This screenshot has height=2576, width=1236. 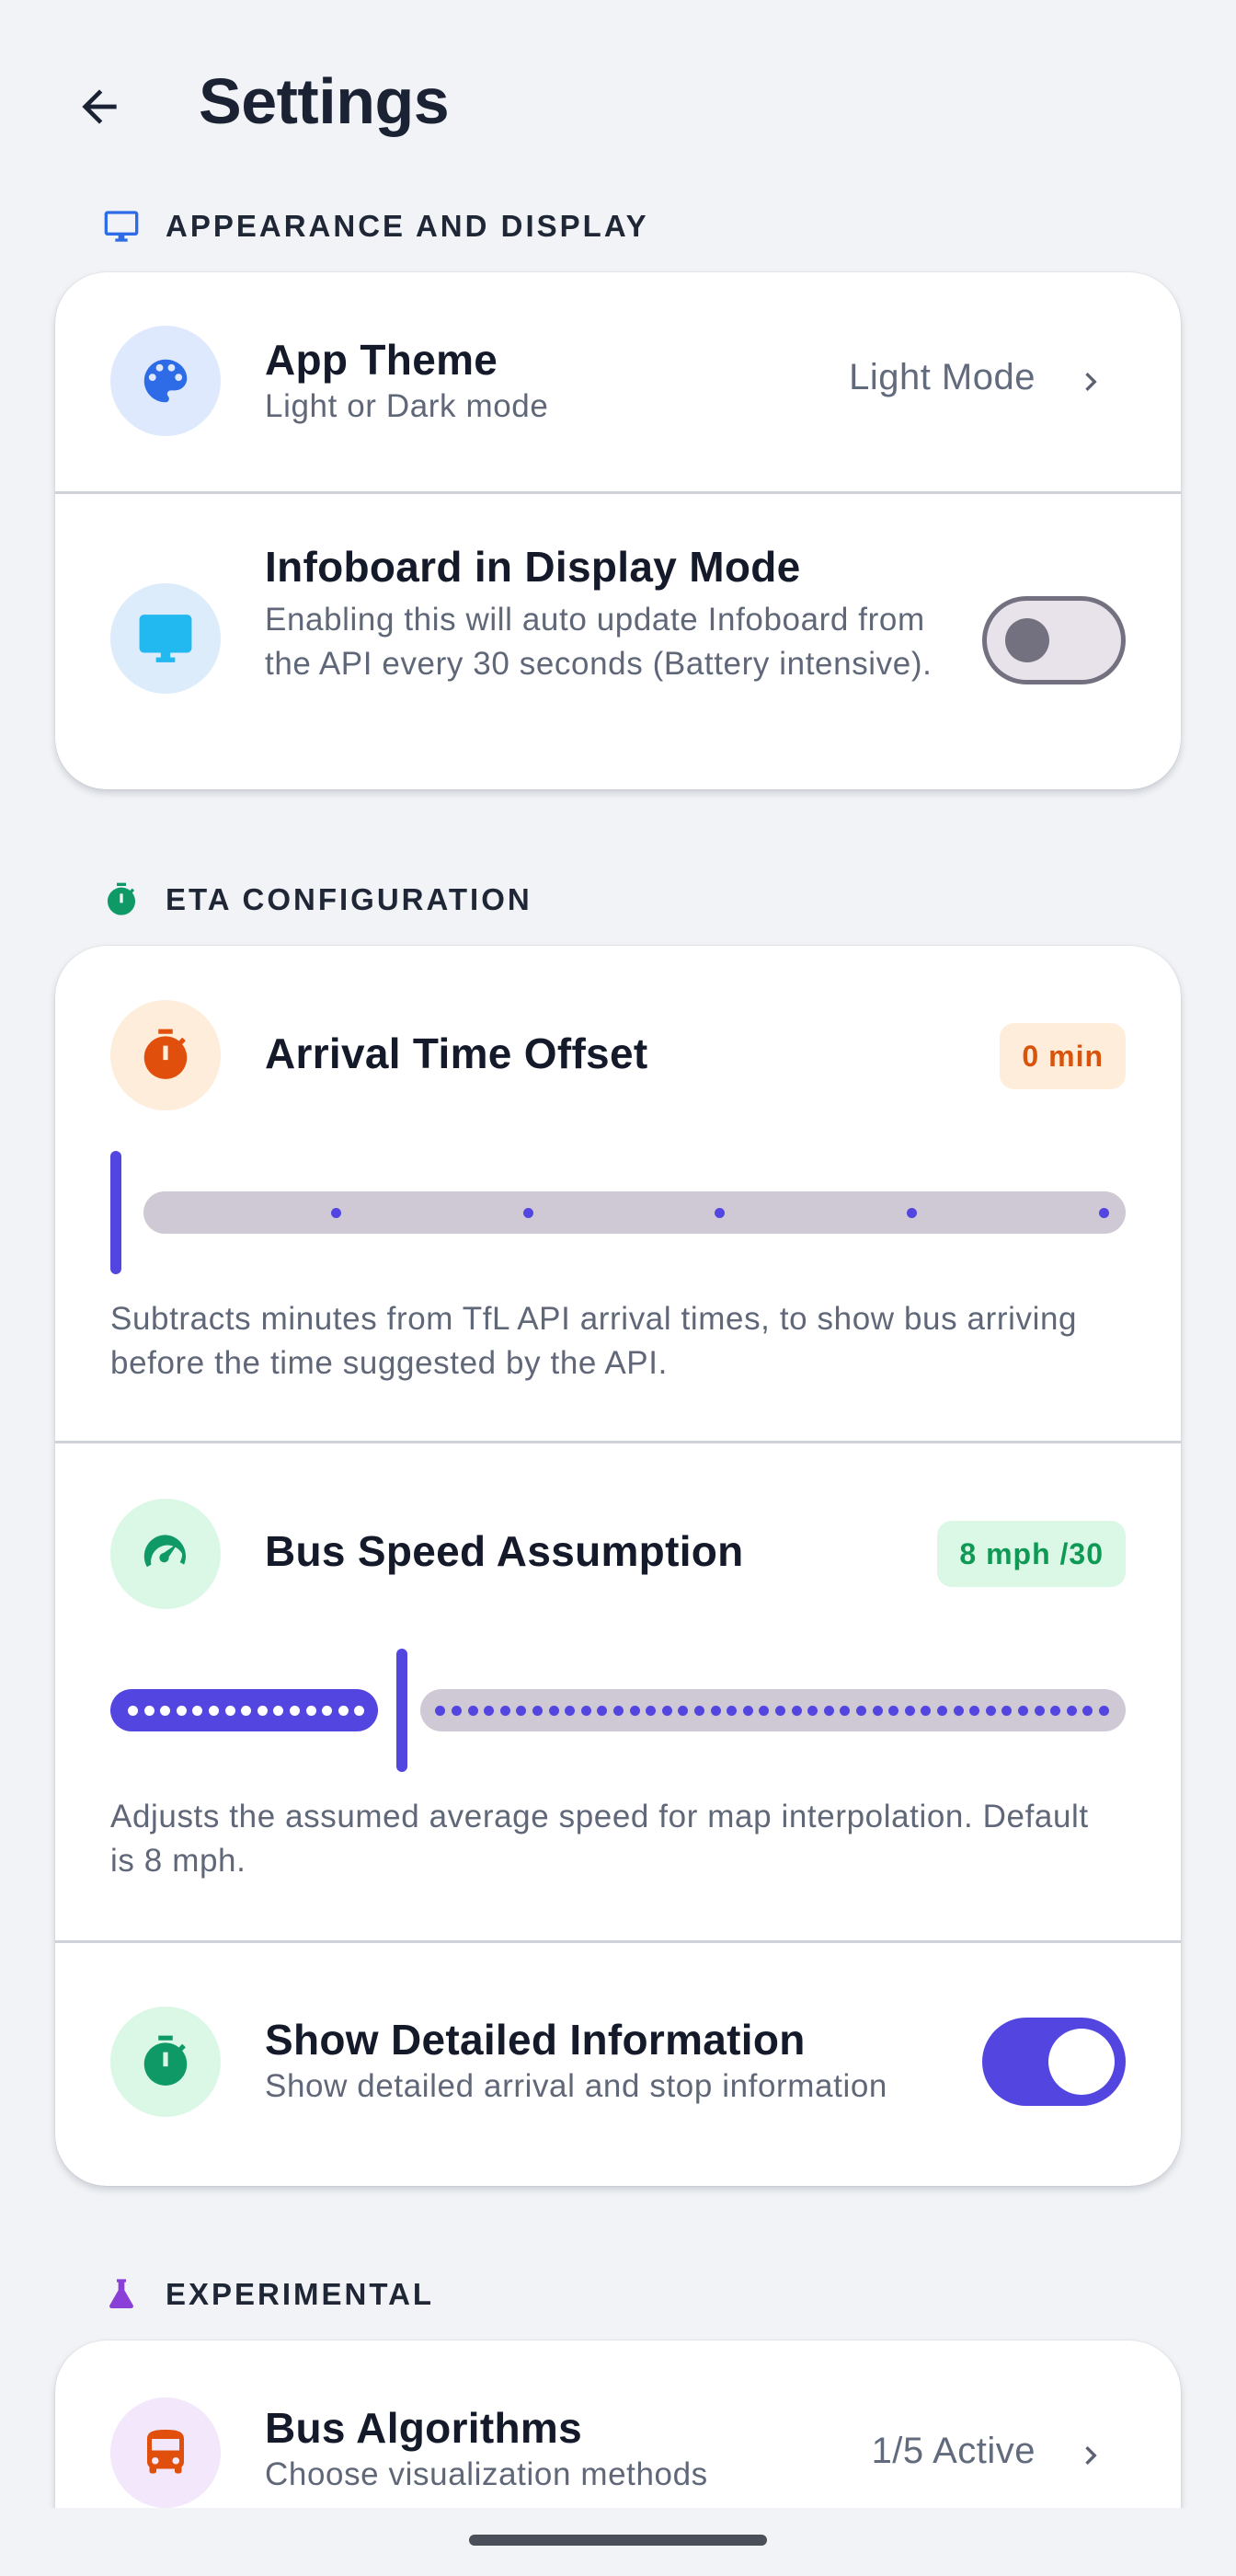 What do you see at coordinates (1063, 1056) in the screenshot?
I see `arrival-offset-badge: 0 min` at bounding box center [1063, 1056].